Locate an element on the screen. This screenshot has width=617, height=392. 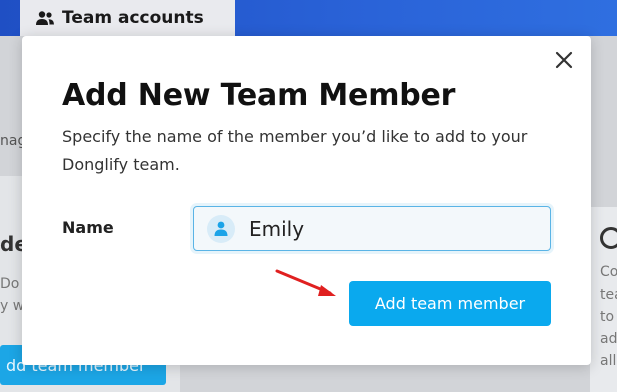
add-team-member-button: Add team member is located at coordinates (450, 303).